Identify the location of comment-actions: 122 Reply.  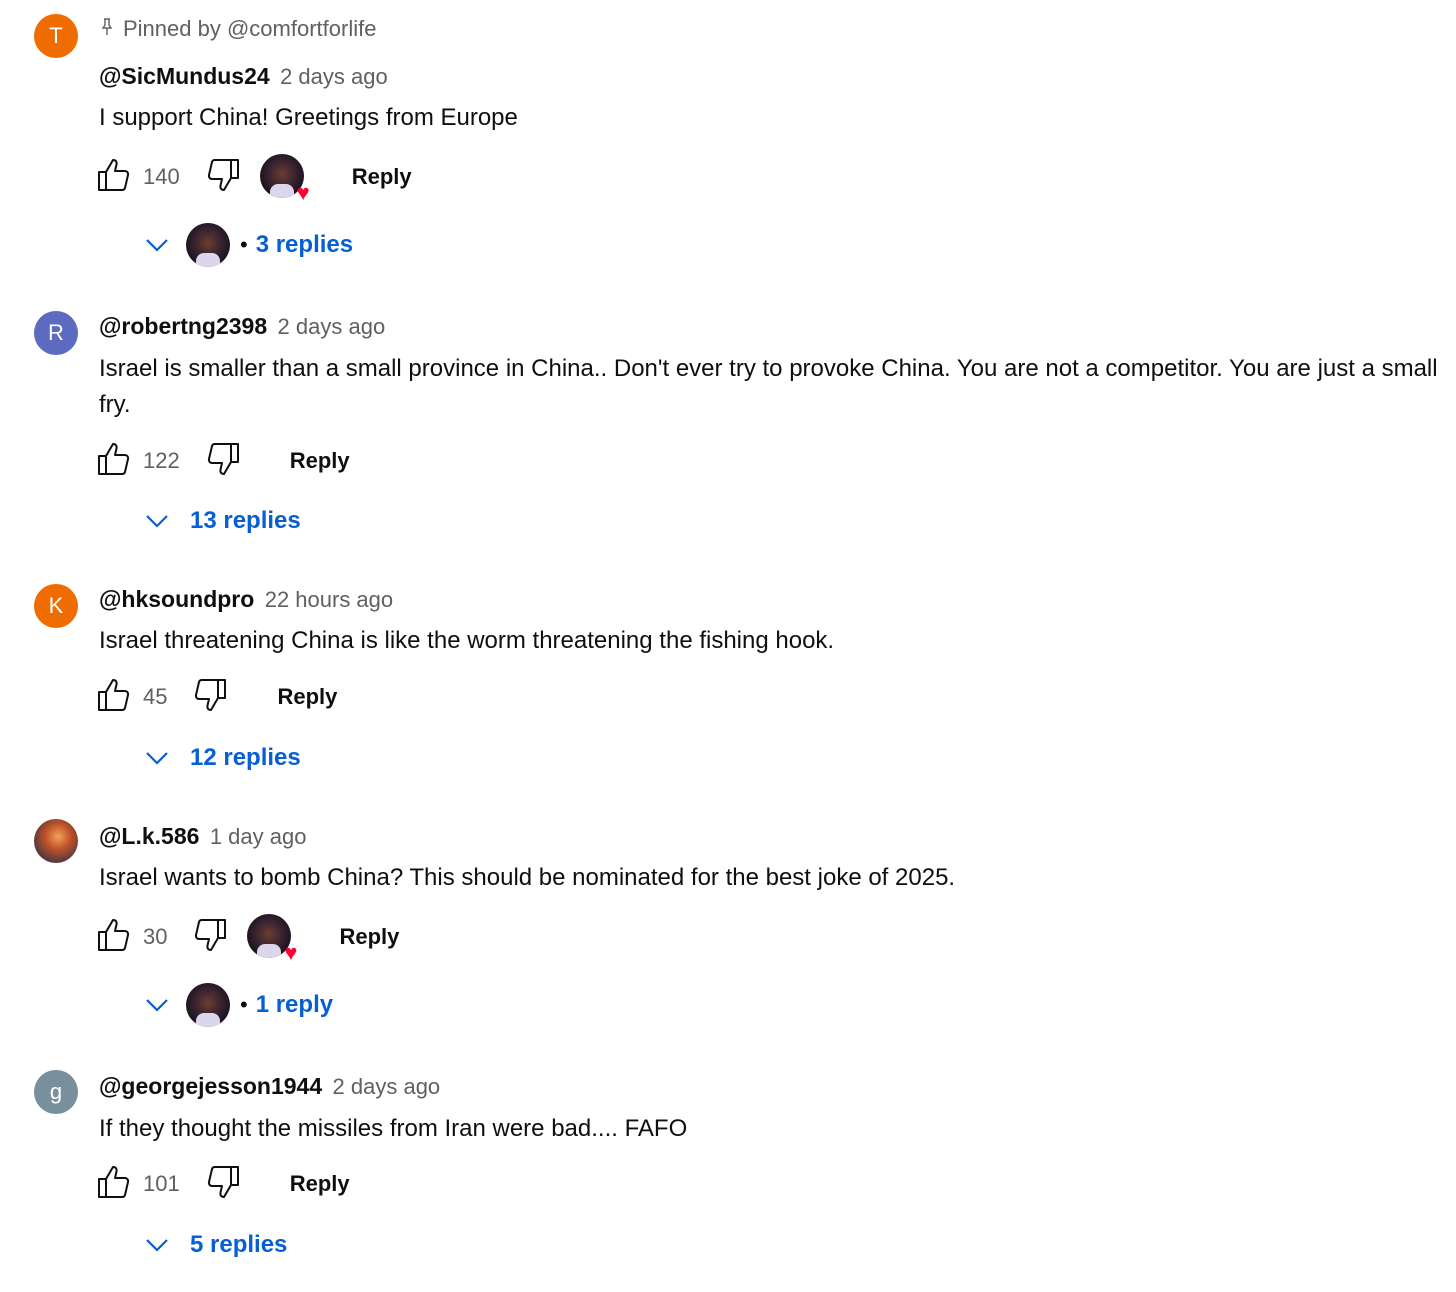
(228, 461).